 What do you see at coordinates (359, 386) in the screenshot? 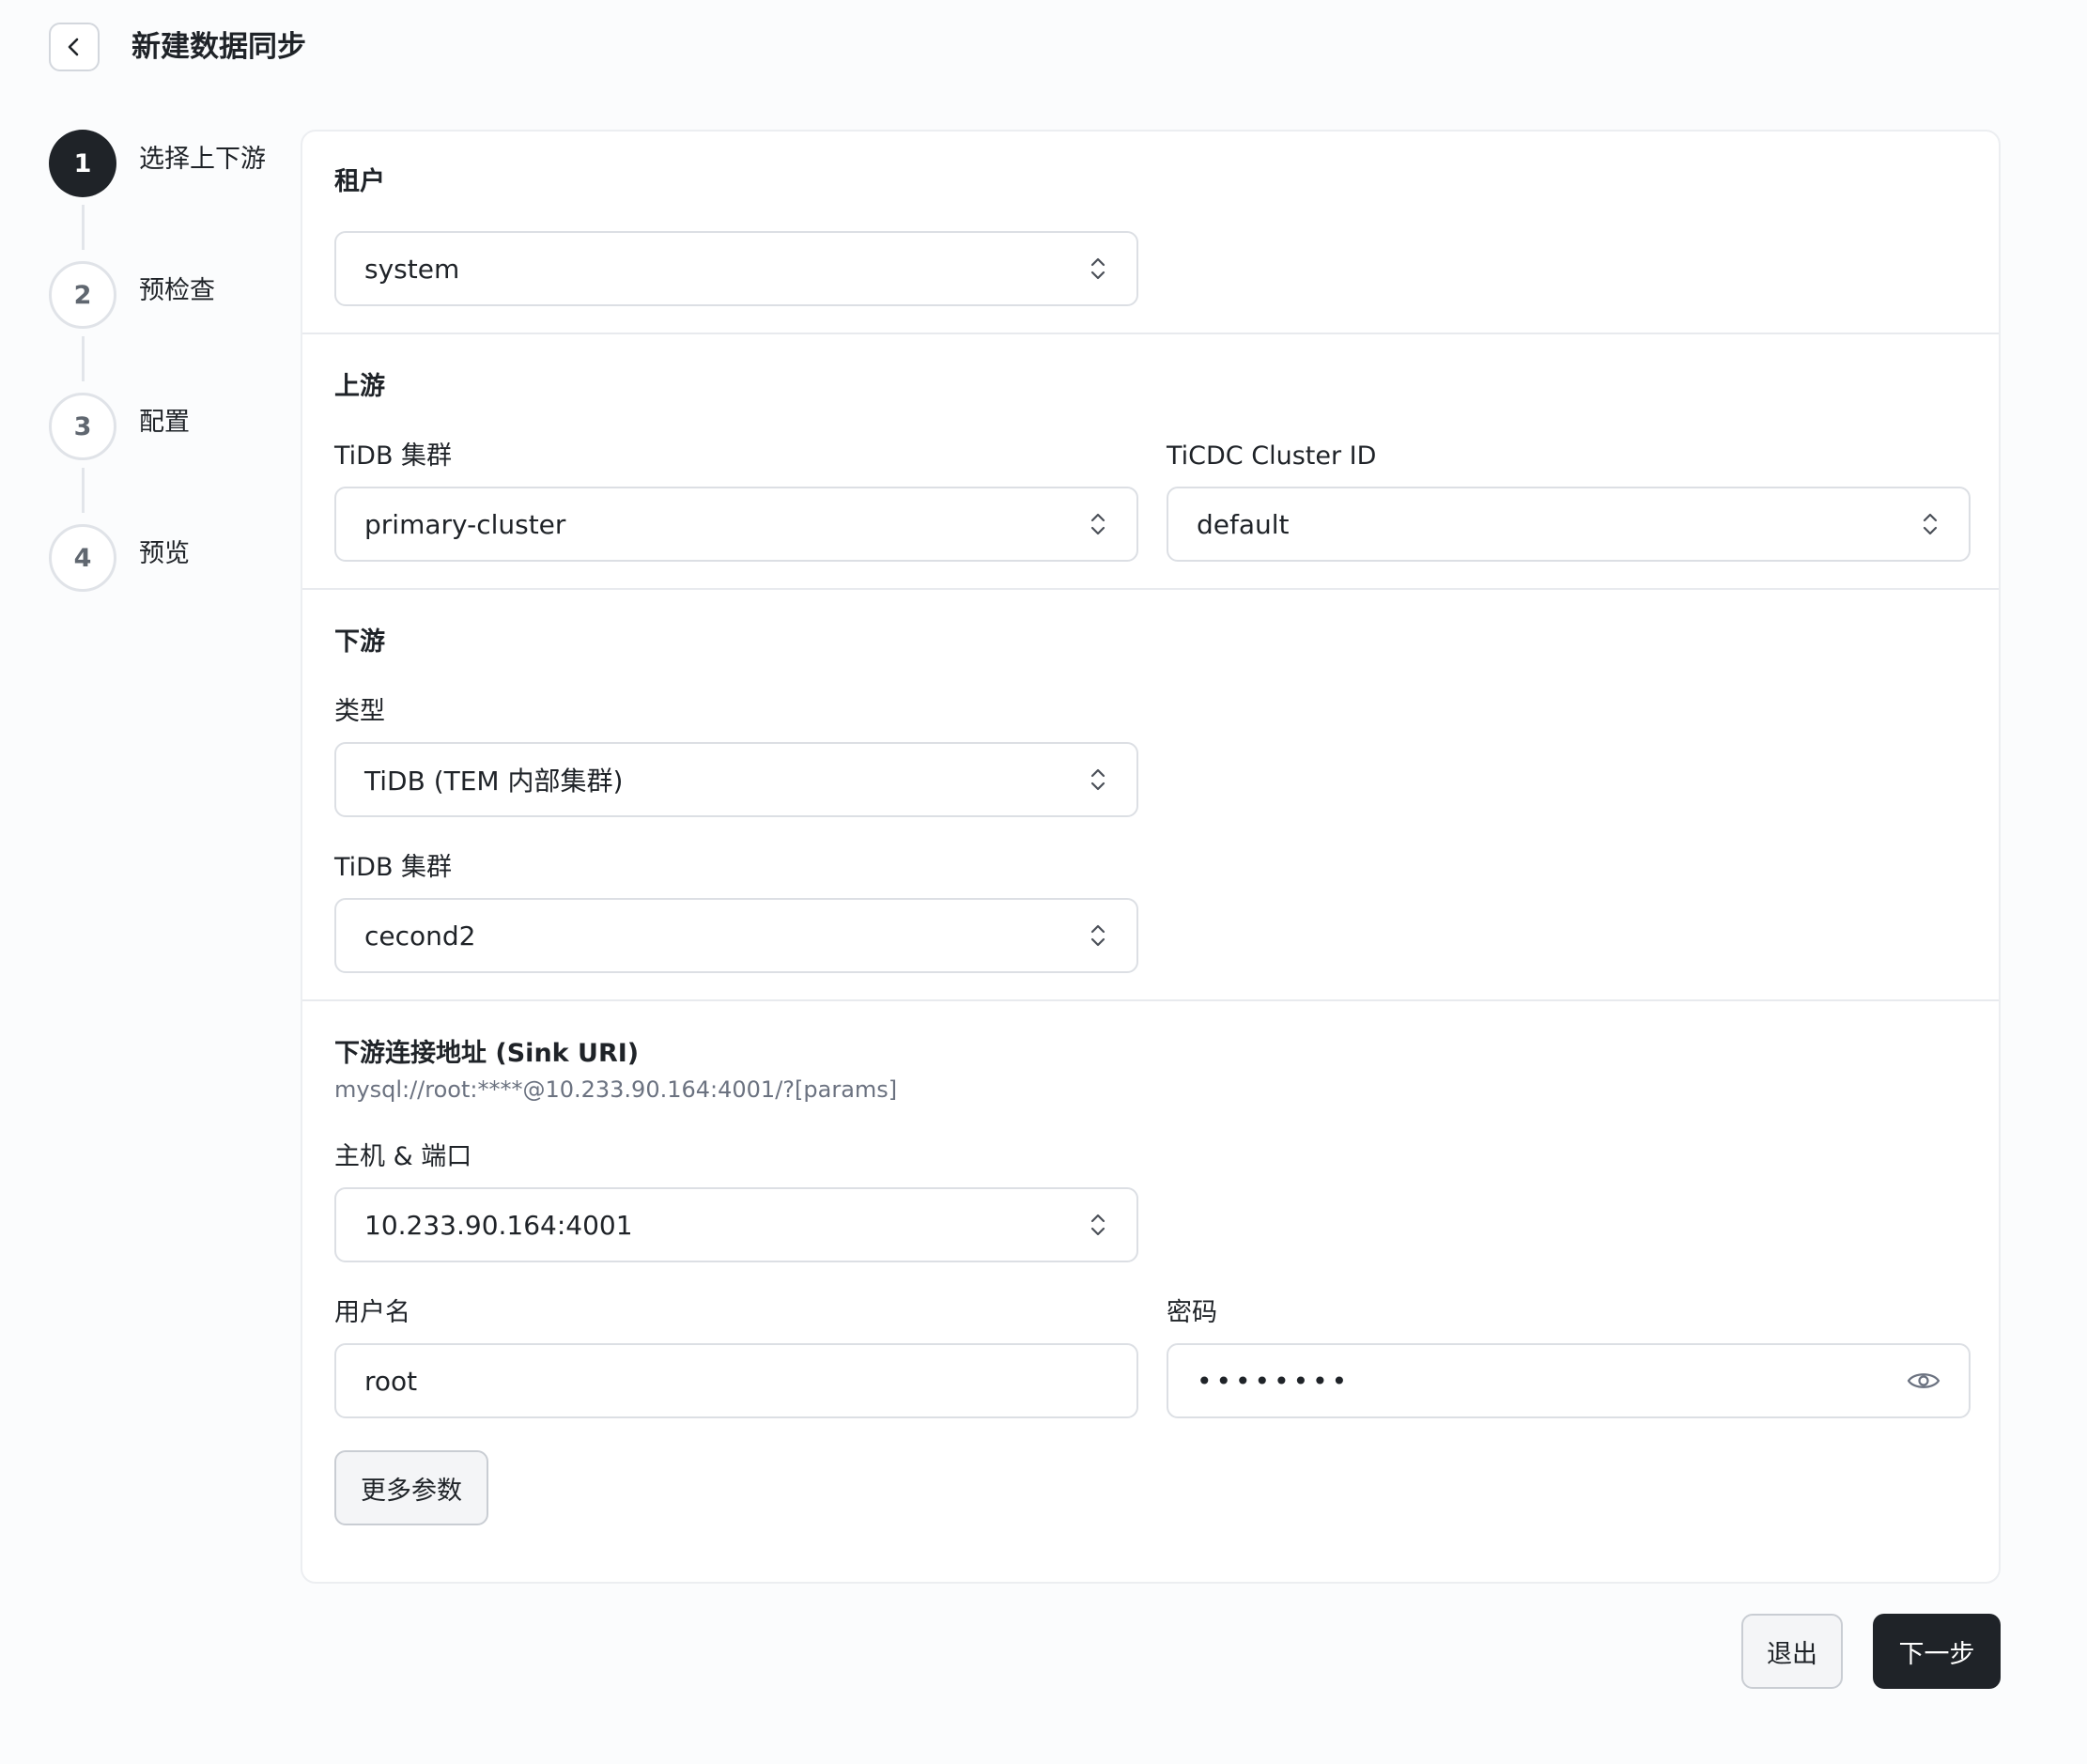
I see `upstream-section-title: 上游` at bounding box center [359, 386].